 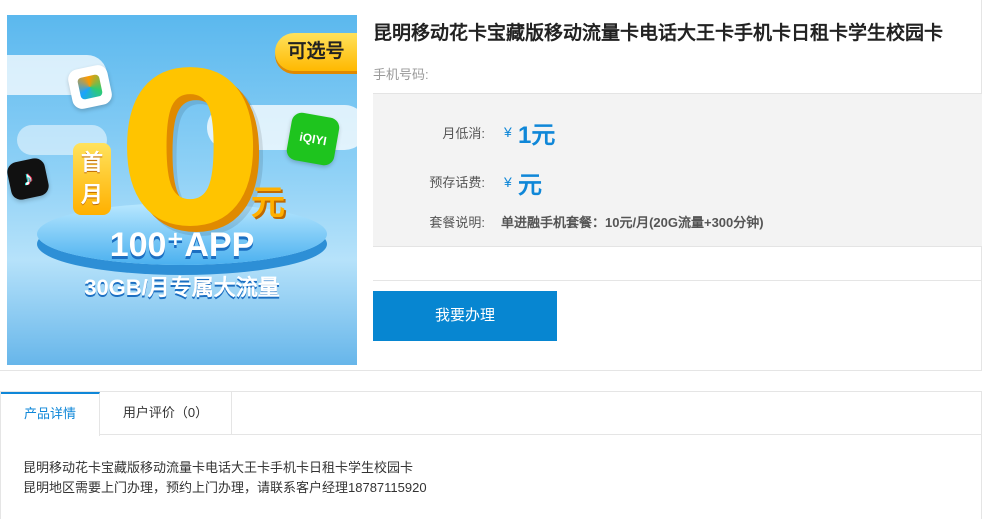 What do you see at coordinates (530, 185) in the screenshot?
I see `prepaid-value: 元` at bounding box center [530, 185].